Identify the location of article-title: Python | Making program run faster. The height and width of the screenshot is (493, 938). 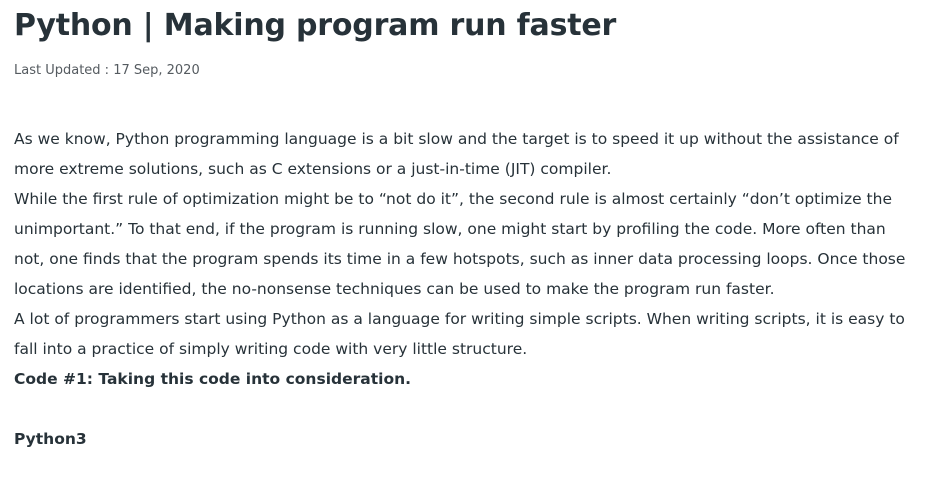
(315, 25).